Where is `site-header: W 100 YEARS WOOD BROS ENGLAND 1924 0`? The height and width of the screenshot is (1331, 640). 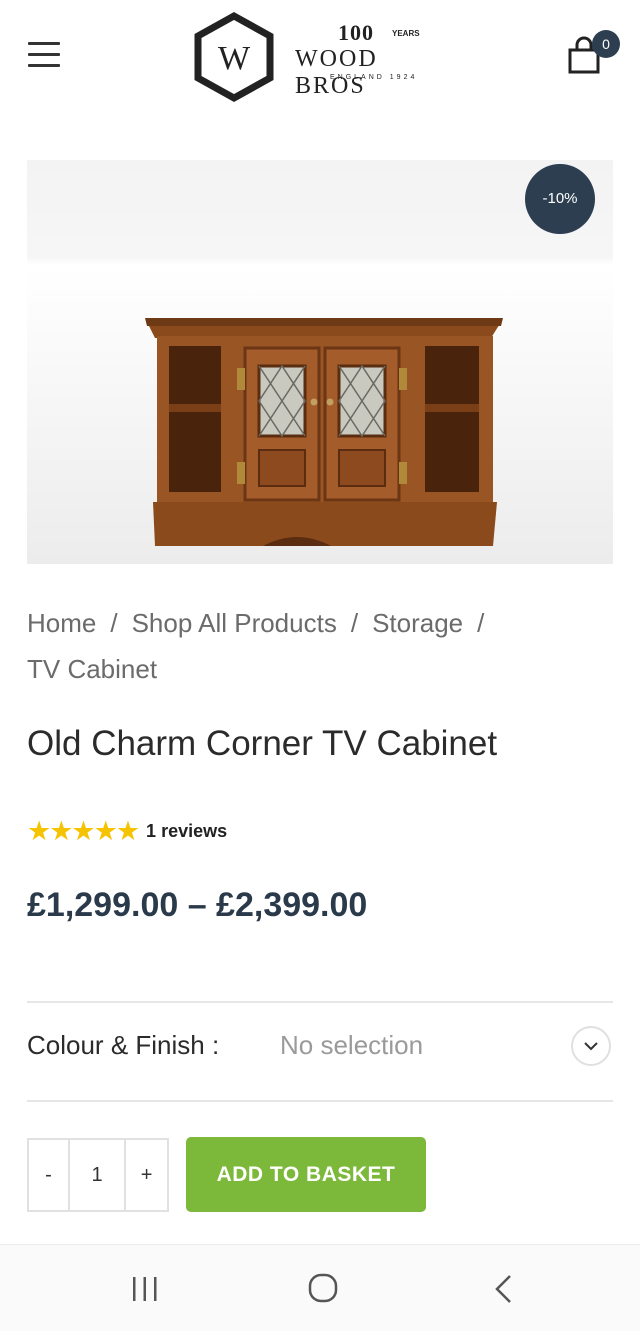 site-header: W 100 YEARS WOOD BROS ENGLAND 1924 0 is located at coordinates (320, 56).